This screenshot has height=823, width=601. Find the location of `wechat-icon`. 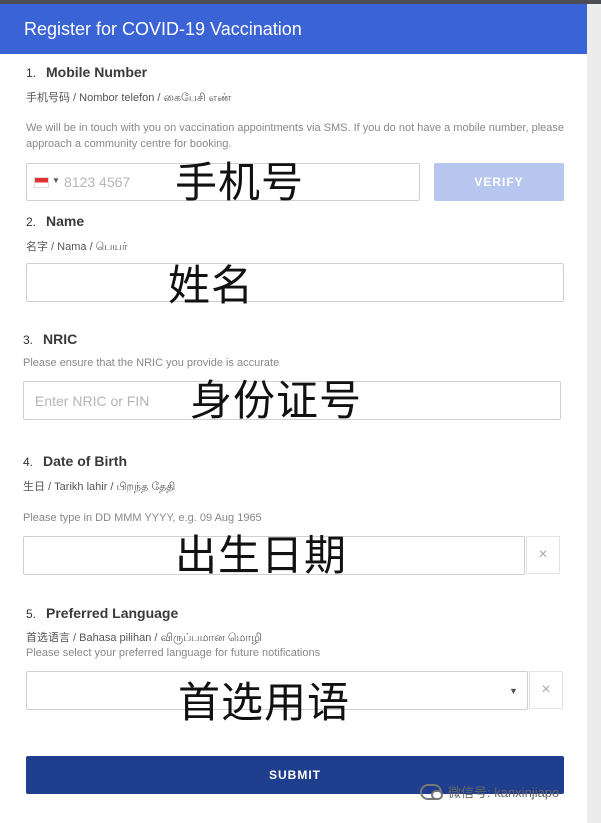

wechat-icon is located at coordinates (431, 791).